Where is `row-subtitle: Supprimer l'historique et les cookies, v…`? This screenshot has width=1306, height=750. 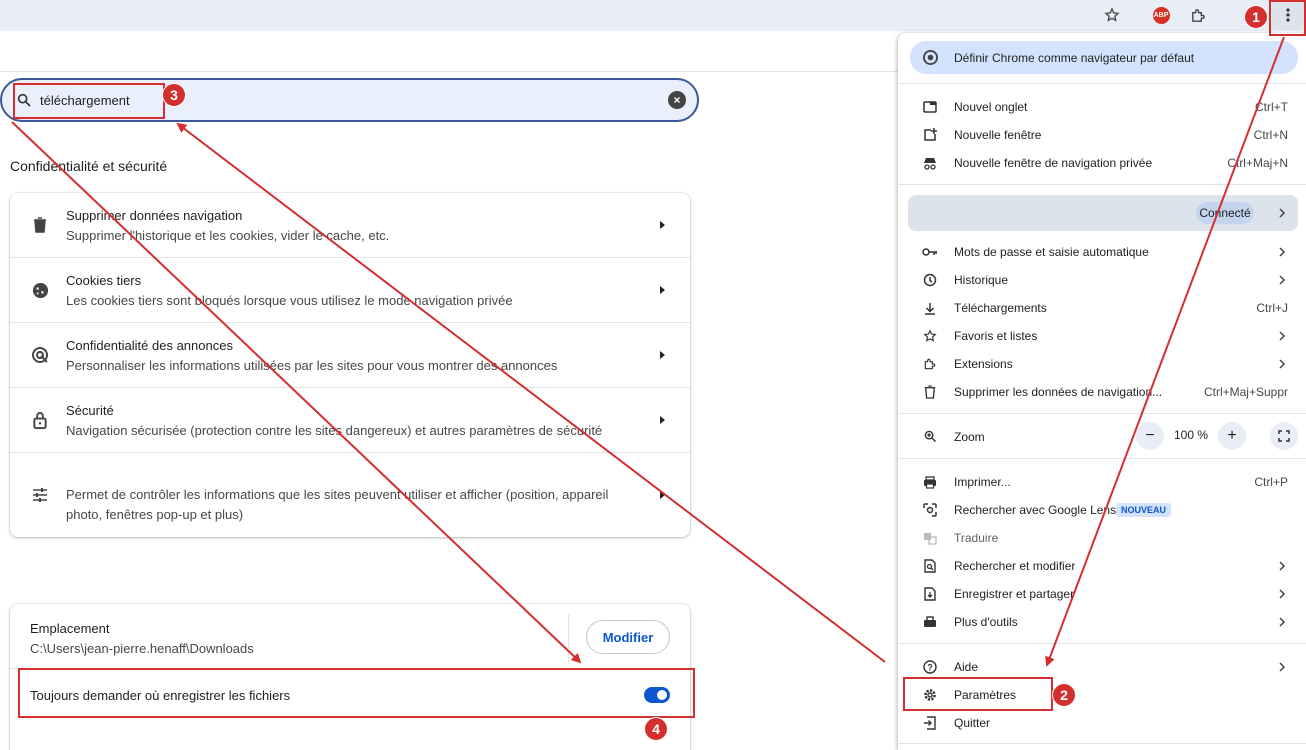
row-subtitle: Supprimer l'historique et les cookies, v… is located at coordinates (228, 235).